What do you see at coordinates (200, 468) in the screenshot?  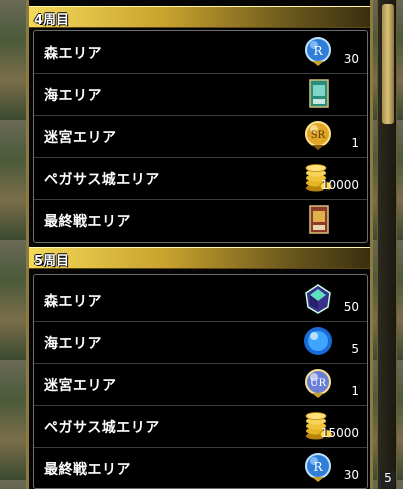 I see `reward-row: 最終戦エリア R 30` at bounding box center [200, 468].